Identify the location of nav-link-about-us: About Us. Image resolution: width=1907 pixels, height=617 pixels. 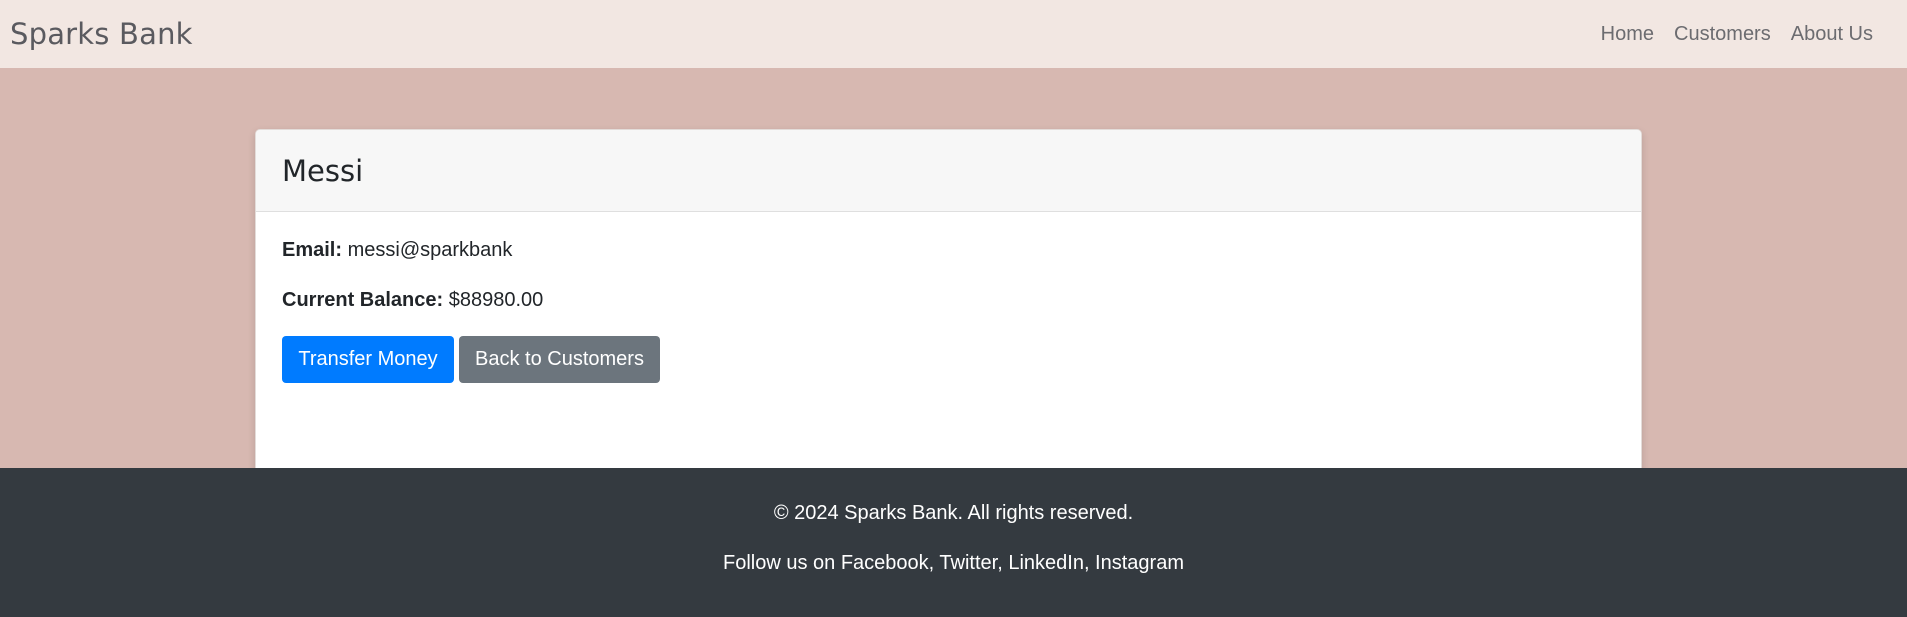
(1832, 34).